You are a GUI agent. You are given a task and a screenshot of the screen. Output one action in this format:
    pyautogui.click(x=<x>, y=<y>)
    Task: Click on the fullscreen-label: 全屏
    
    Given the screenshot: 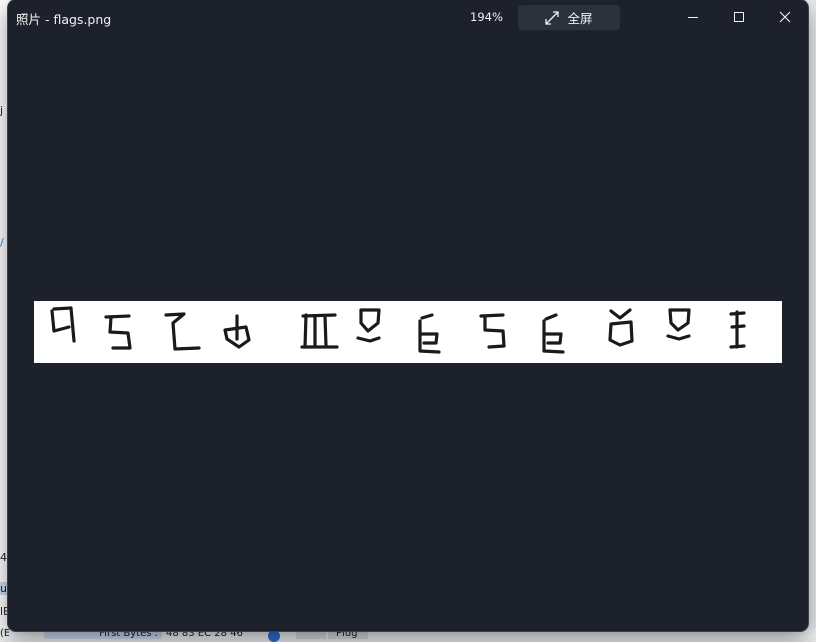 What is the action you would take?
    pyautogui.click(x=580, y=18)
    